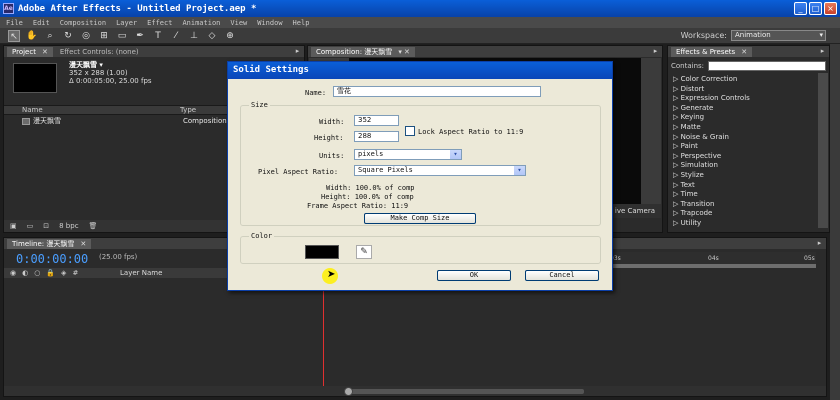  I want to click on col-type: Type, so click(188, 110).